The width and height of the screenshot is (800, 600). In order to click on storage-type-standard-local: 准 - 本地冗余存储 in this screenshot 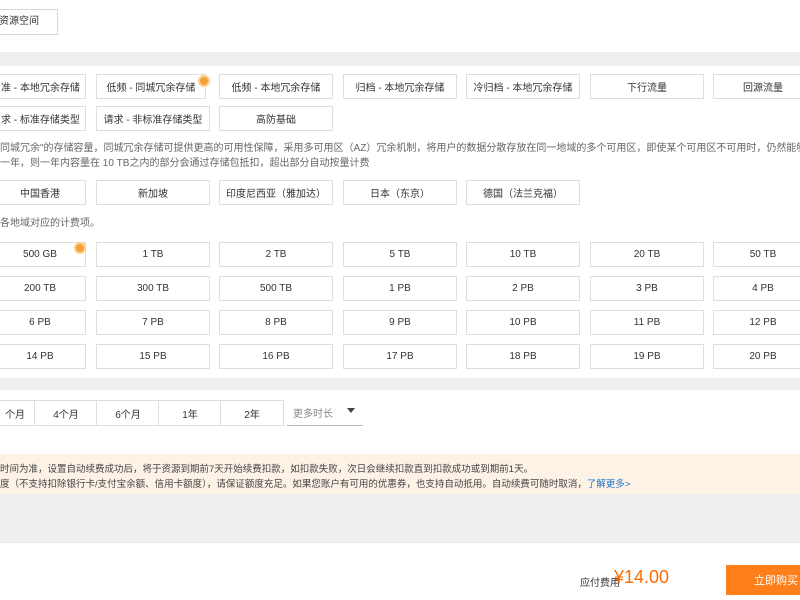, I will do `click(43, 86)`.